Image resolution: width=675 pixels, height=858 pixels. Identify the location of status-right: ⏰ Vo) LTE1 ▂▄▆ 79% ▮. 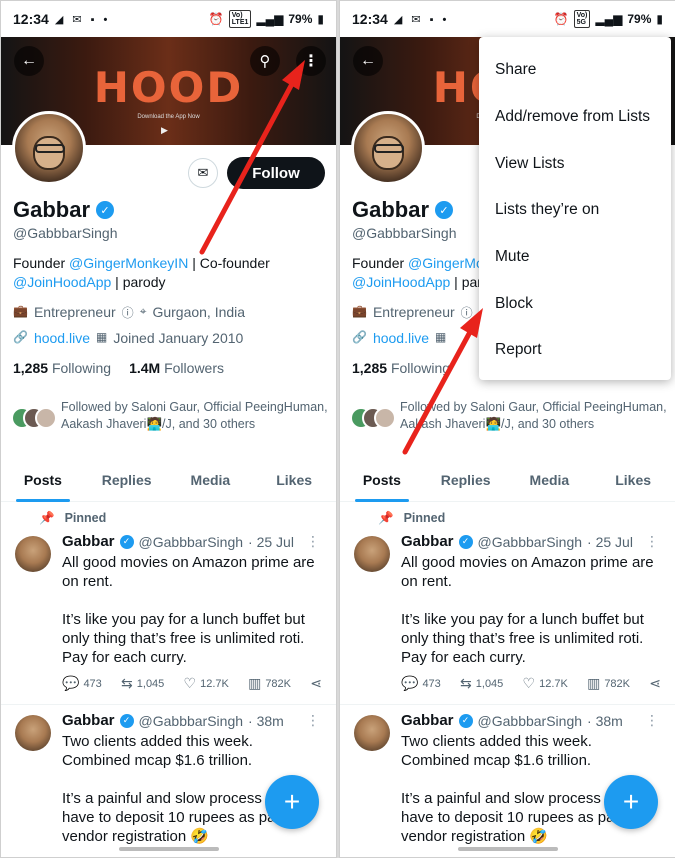
(266, 19).